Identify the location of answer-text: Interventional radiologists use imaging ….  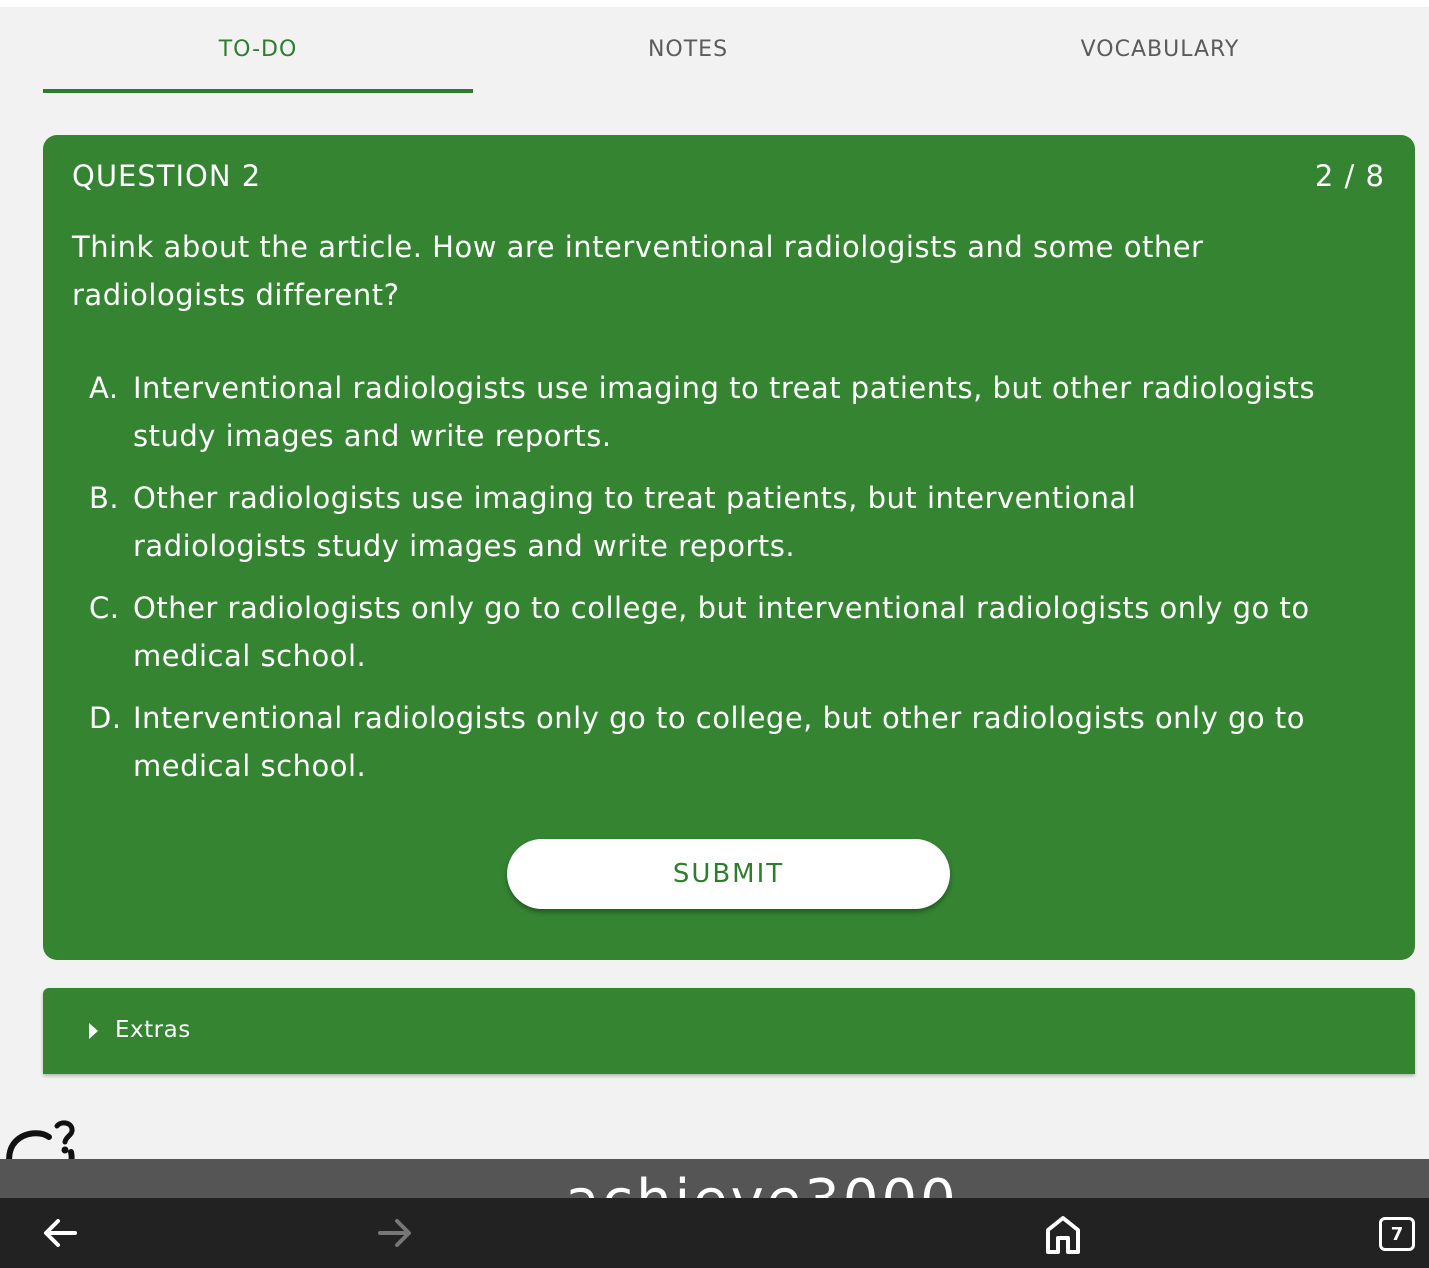
(724, 412).